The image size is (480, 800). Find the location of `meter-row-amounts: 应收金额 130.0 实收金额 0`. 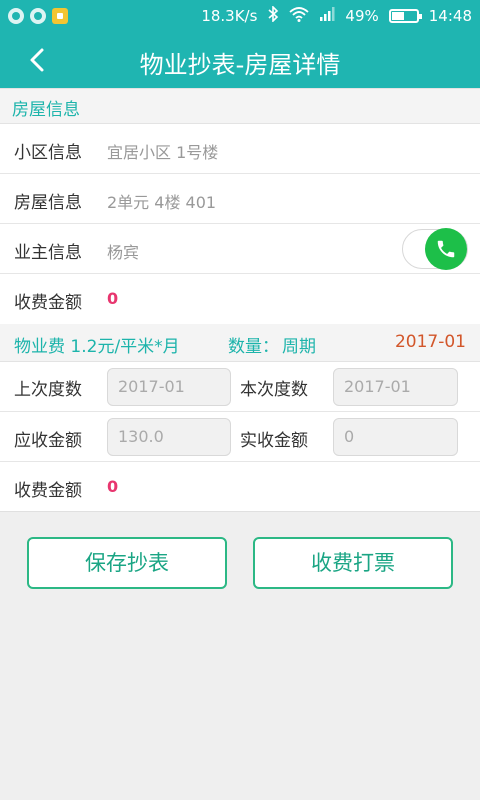

meter-row-amounts: 应收金额 130.0 实收金额 0 is located at coordinates (240, 437).